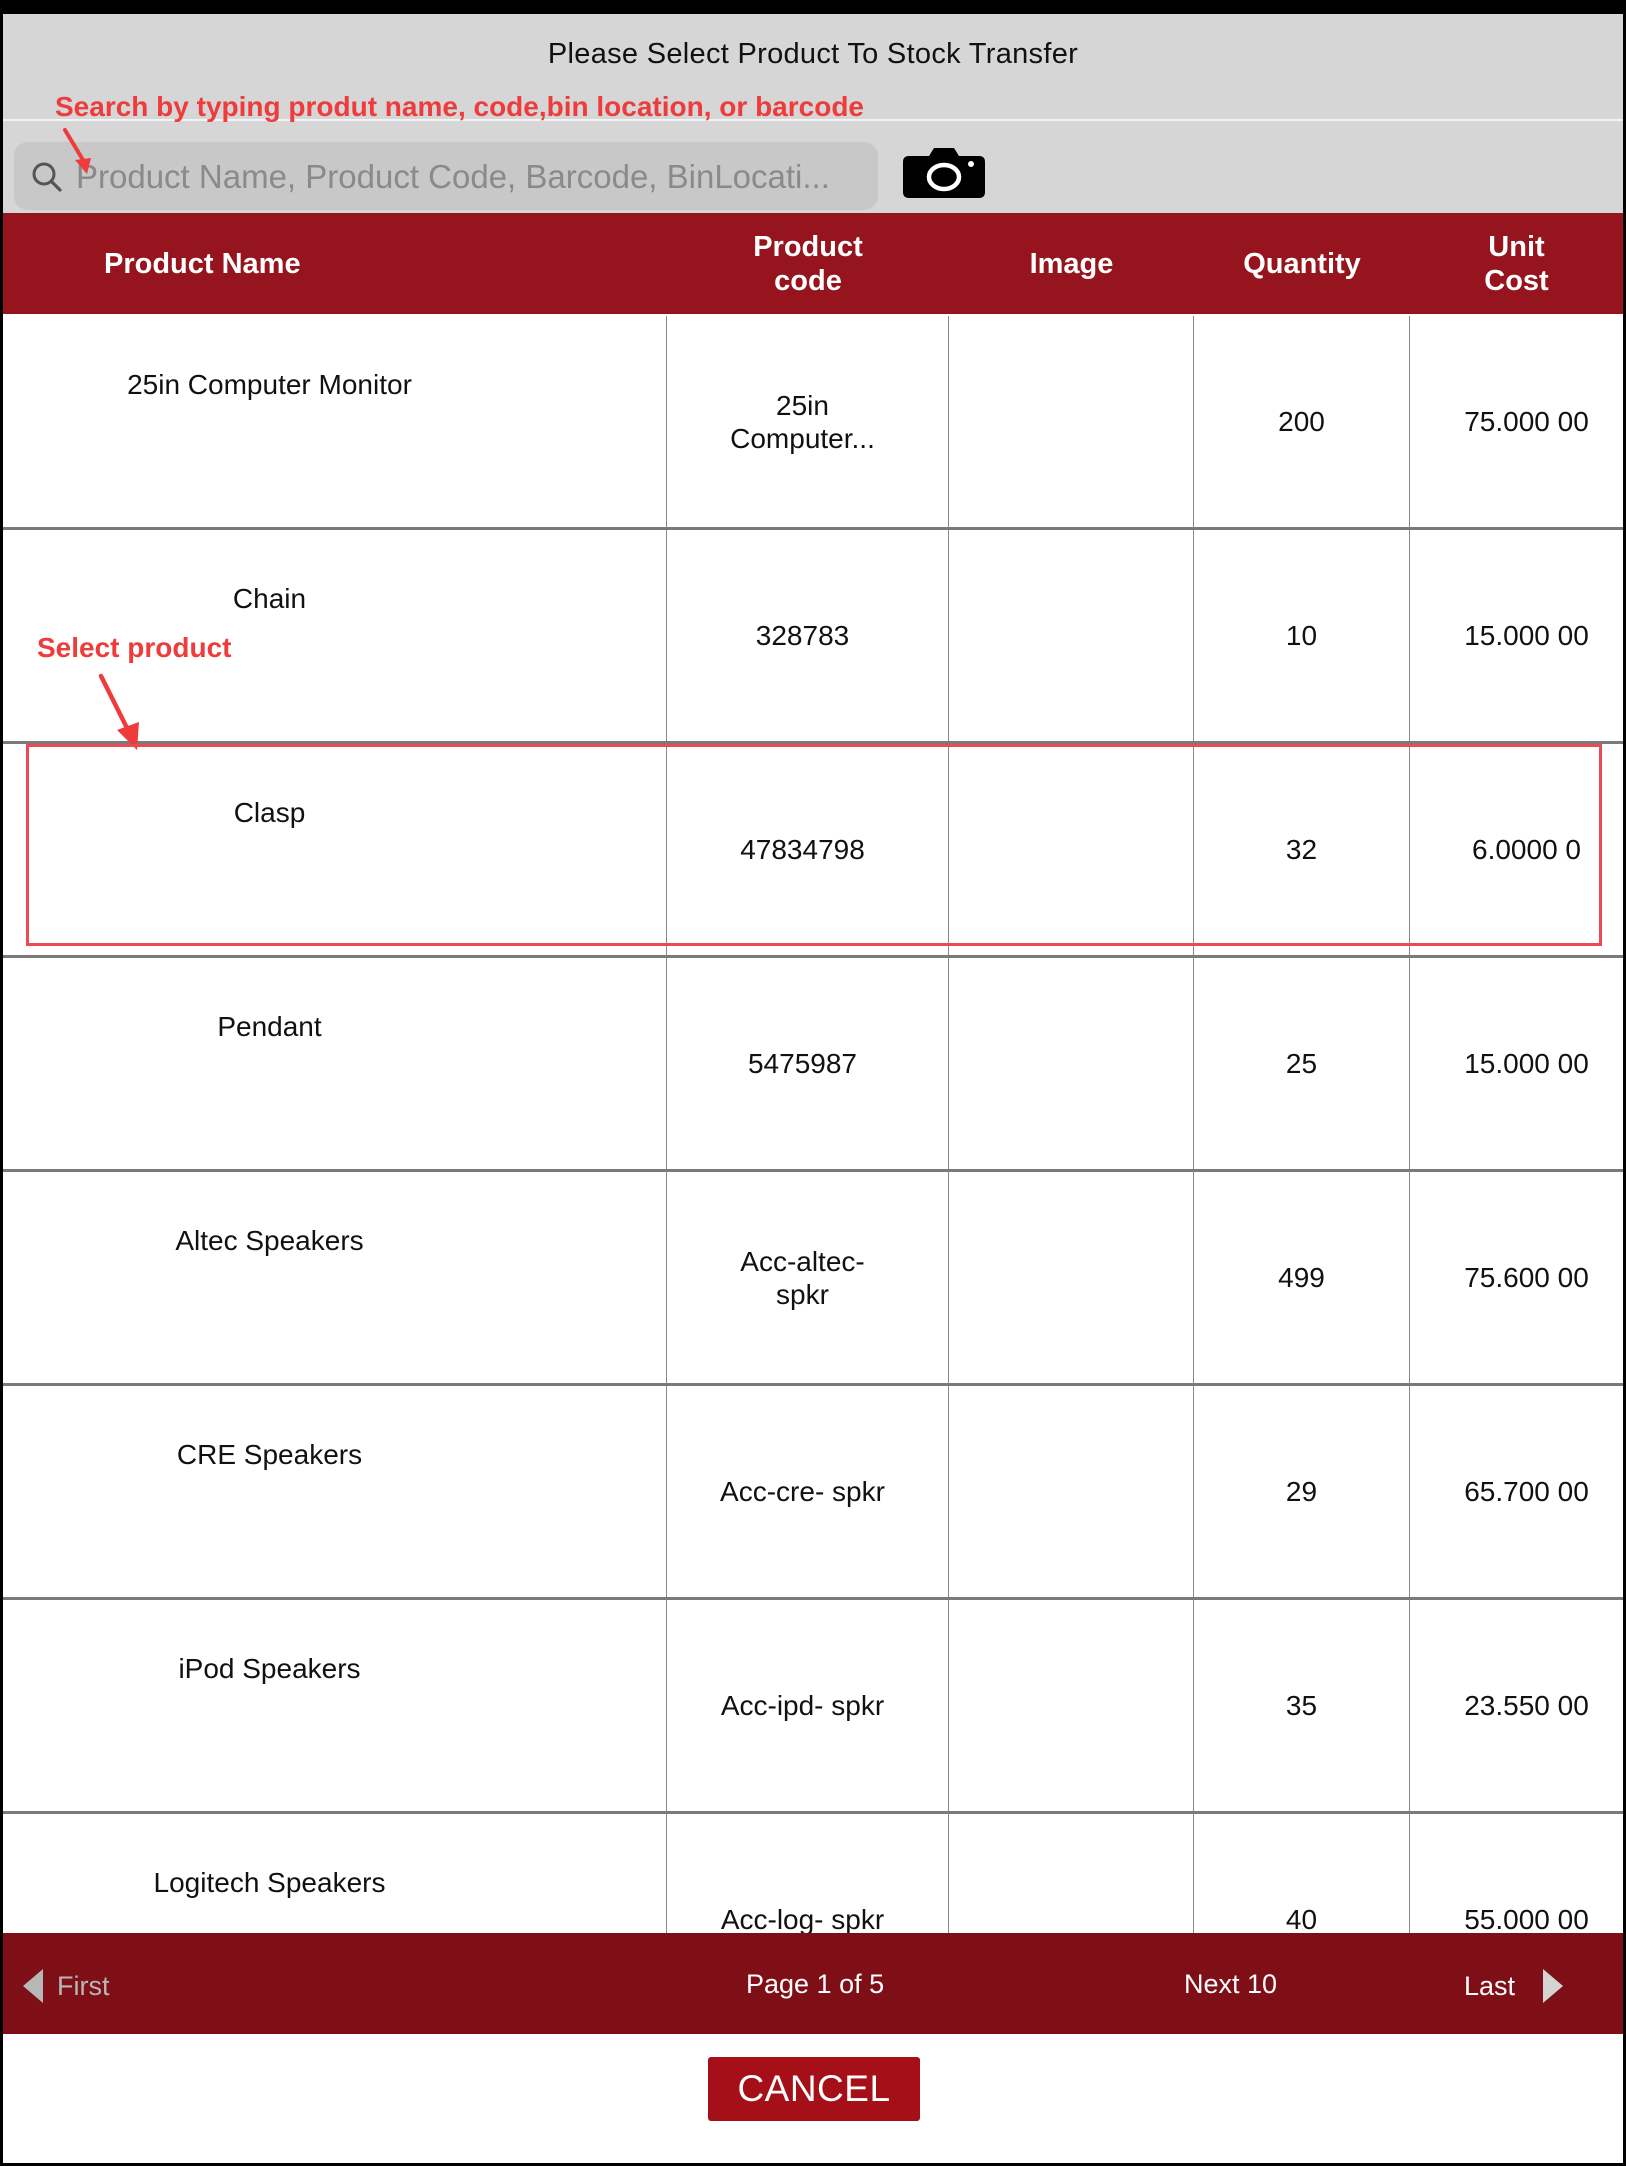 The image size is (1626, 2166). I want to click on last-page-label: Last, so click(1490, 1985).